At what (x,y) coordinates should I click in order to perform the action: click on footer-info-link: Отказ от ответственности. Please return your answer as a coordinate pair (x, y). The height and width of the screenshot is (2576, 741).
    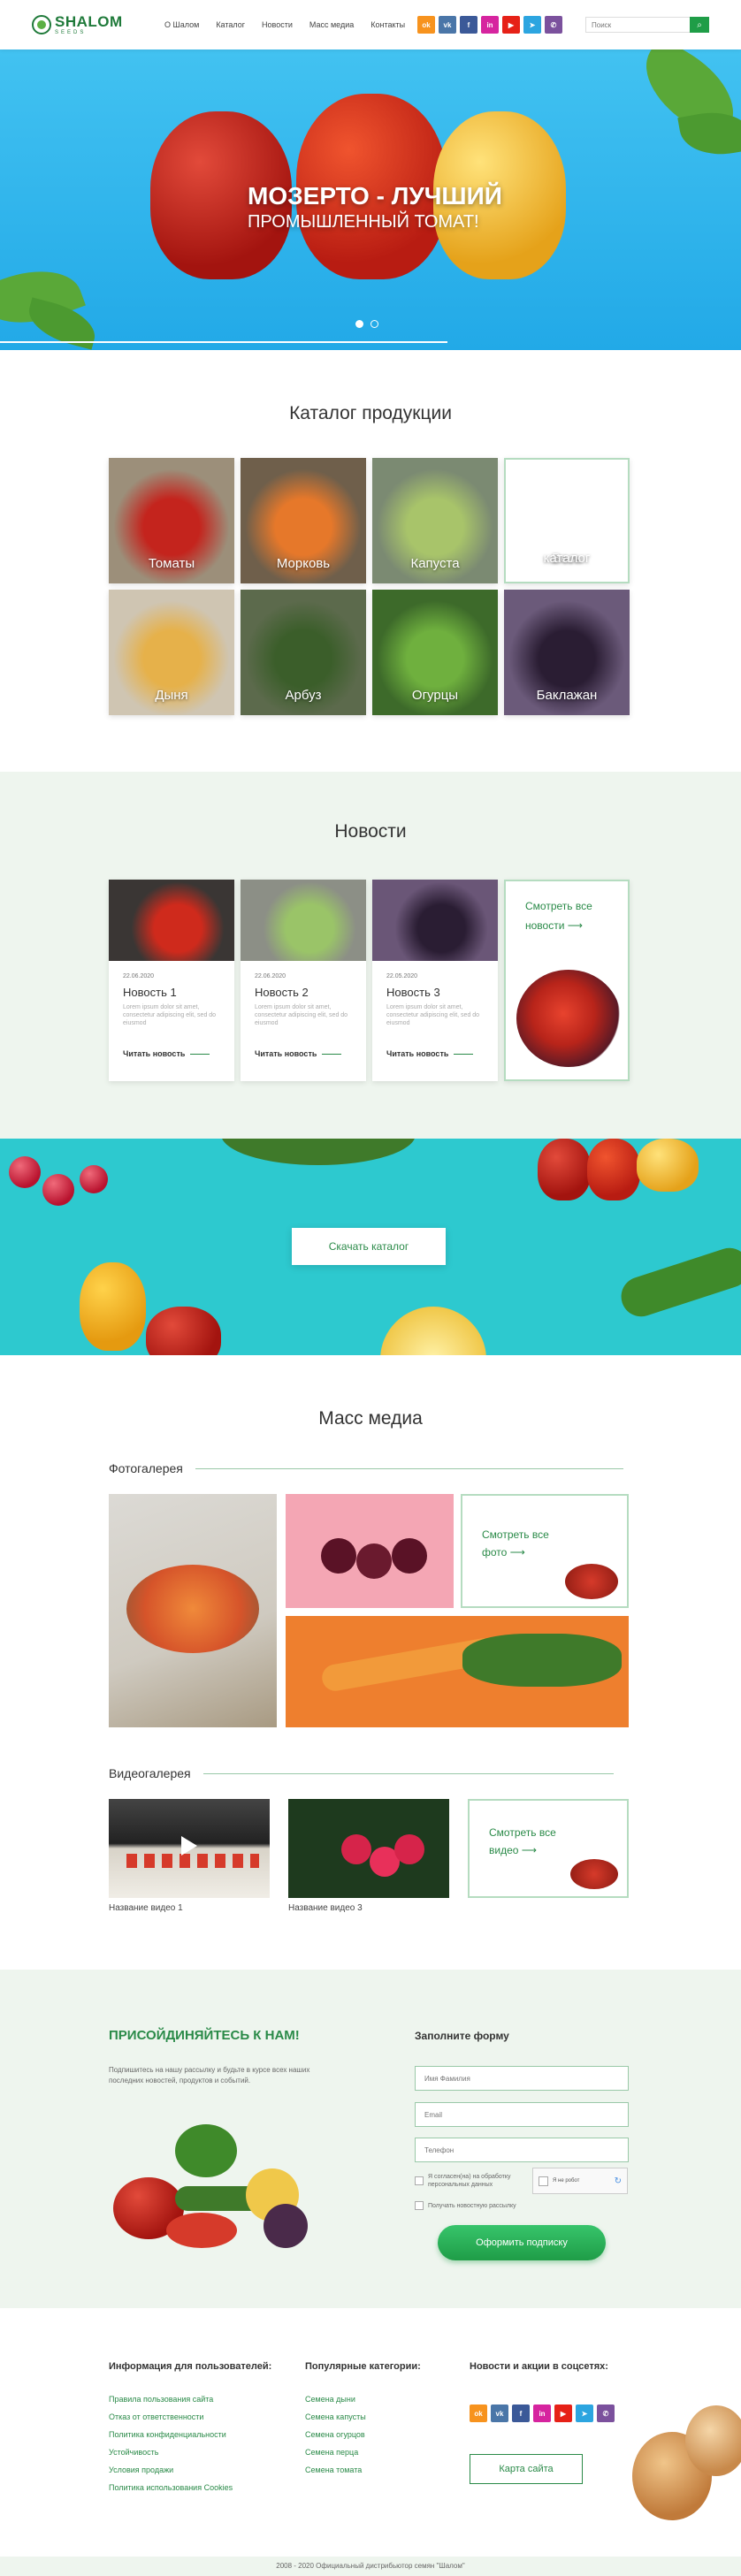
    Looking at the image, I should click on (190, 2416).